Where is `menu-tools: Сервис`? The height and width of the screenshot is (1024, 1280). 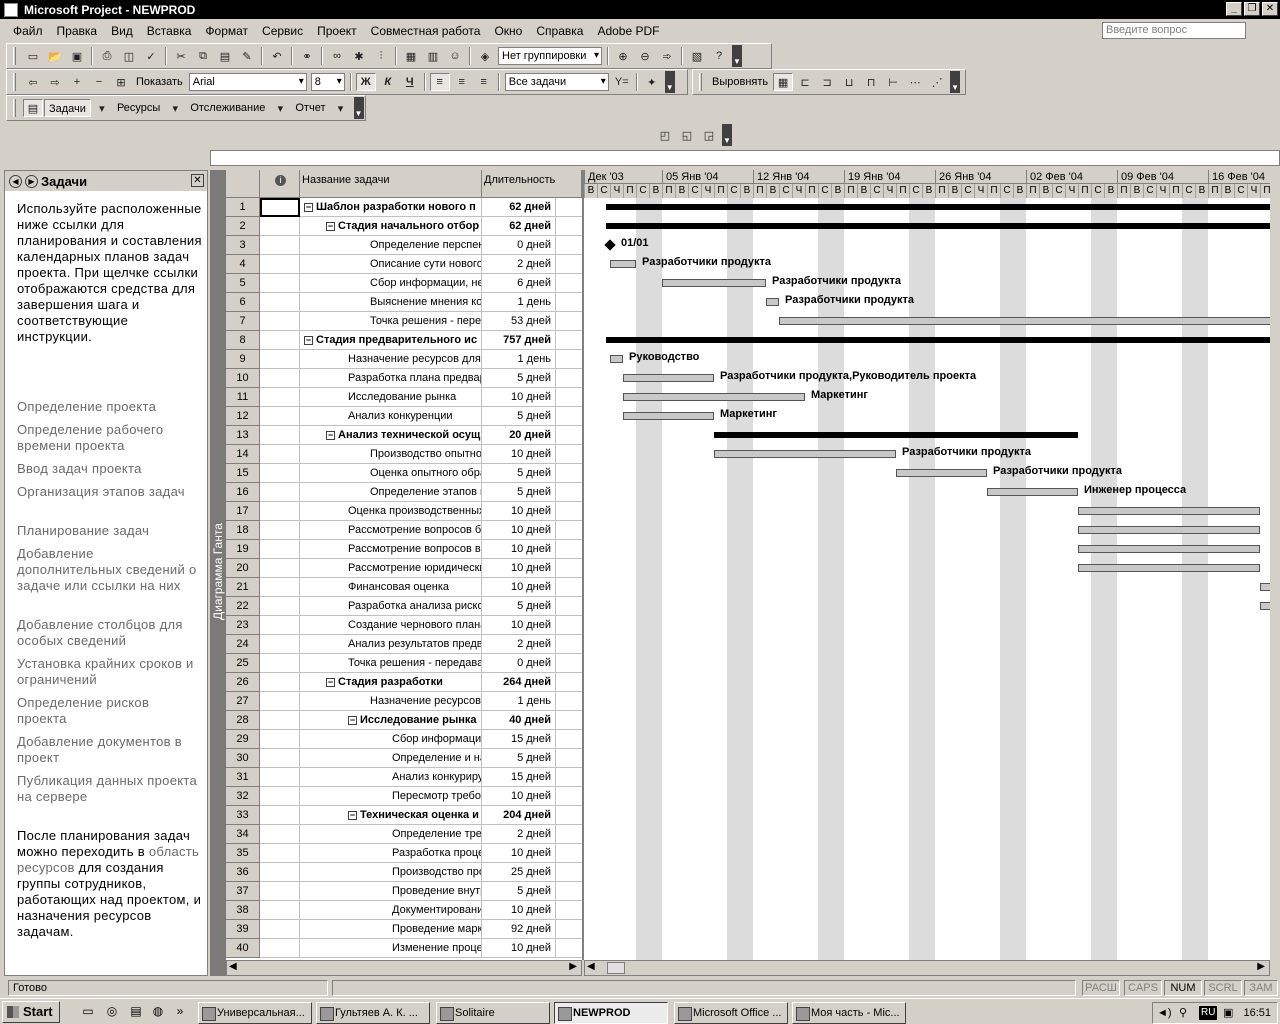 menu-tools: Сервис is located at coordinates (282, 31).